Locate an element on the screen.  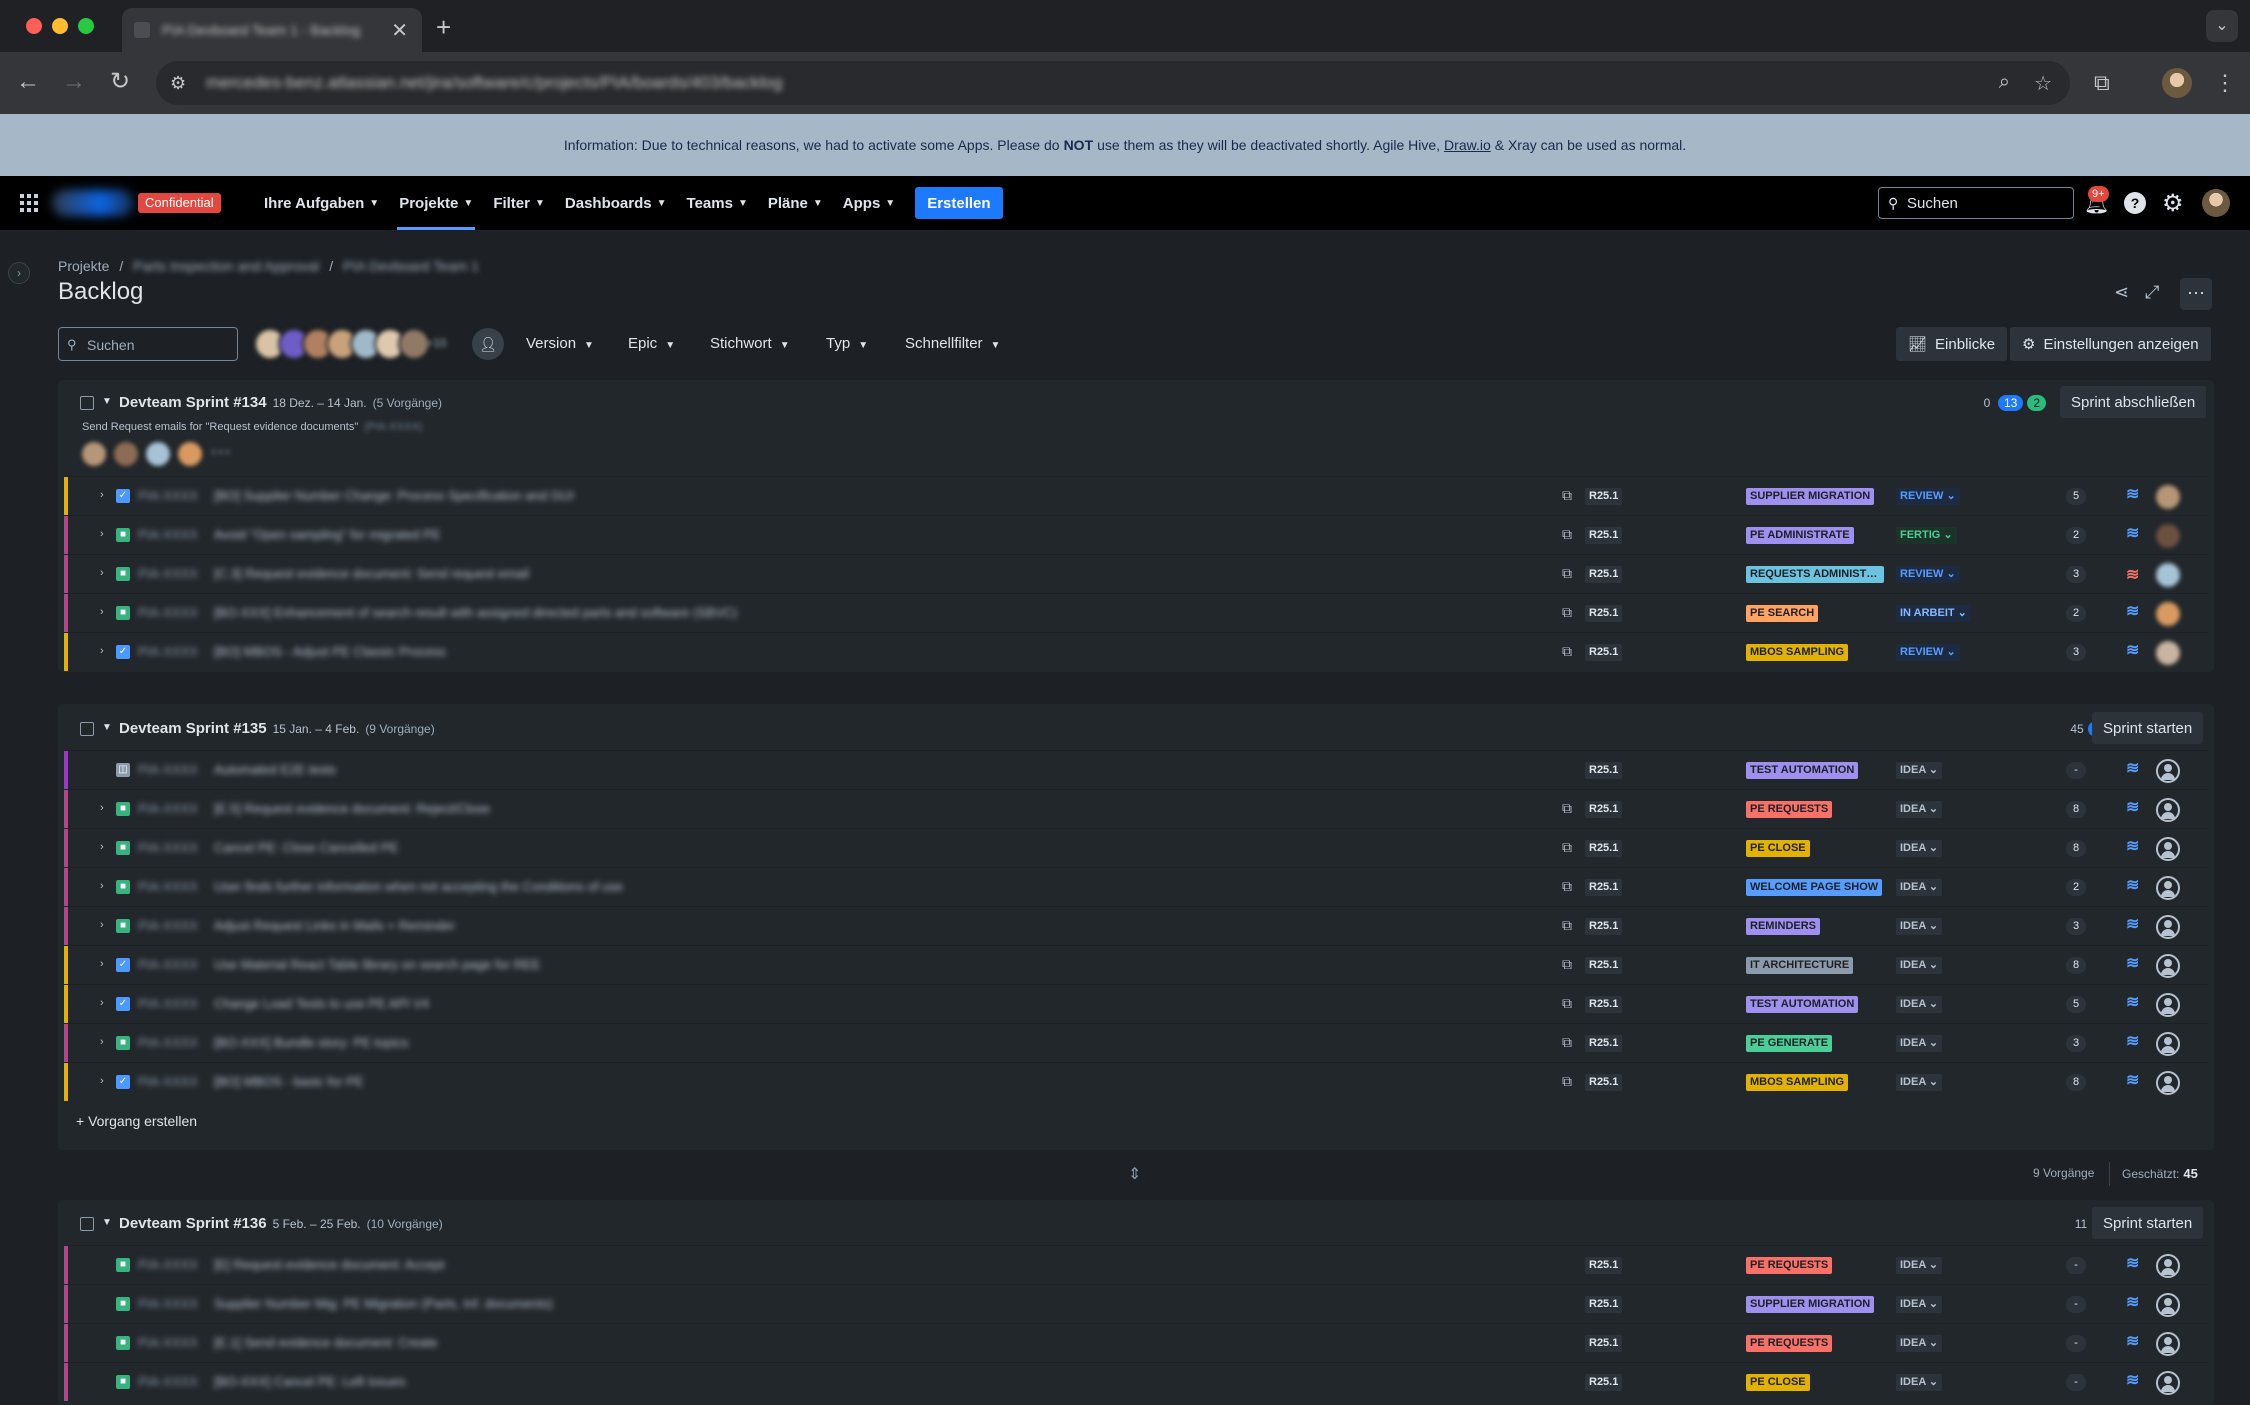
start-sprint-button: Sprint starten is located at coordinates (2148, 728).